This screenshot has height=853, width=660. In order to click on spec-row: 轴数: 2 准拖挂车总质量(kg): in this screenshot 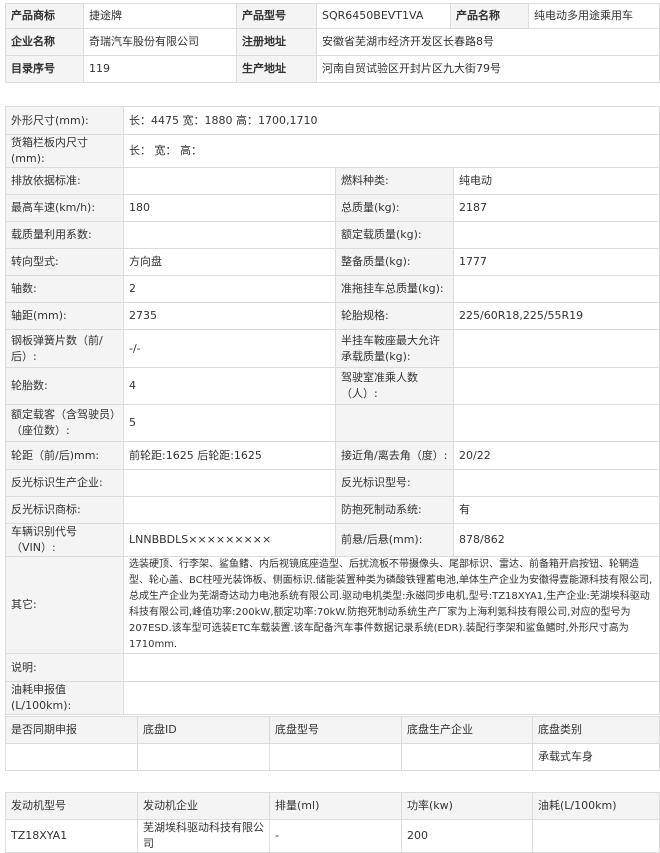, I will do `click(332, 289)`.